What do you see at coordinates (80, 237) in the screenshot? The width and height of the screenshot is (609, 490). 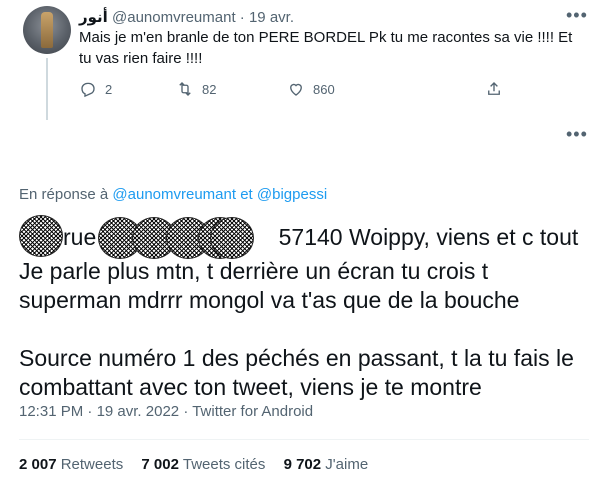 I see `tweet-fragment: rue` at bounding box center [80, 237].